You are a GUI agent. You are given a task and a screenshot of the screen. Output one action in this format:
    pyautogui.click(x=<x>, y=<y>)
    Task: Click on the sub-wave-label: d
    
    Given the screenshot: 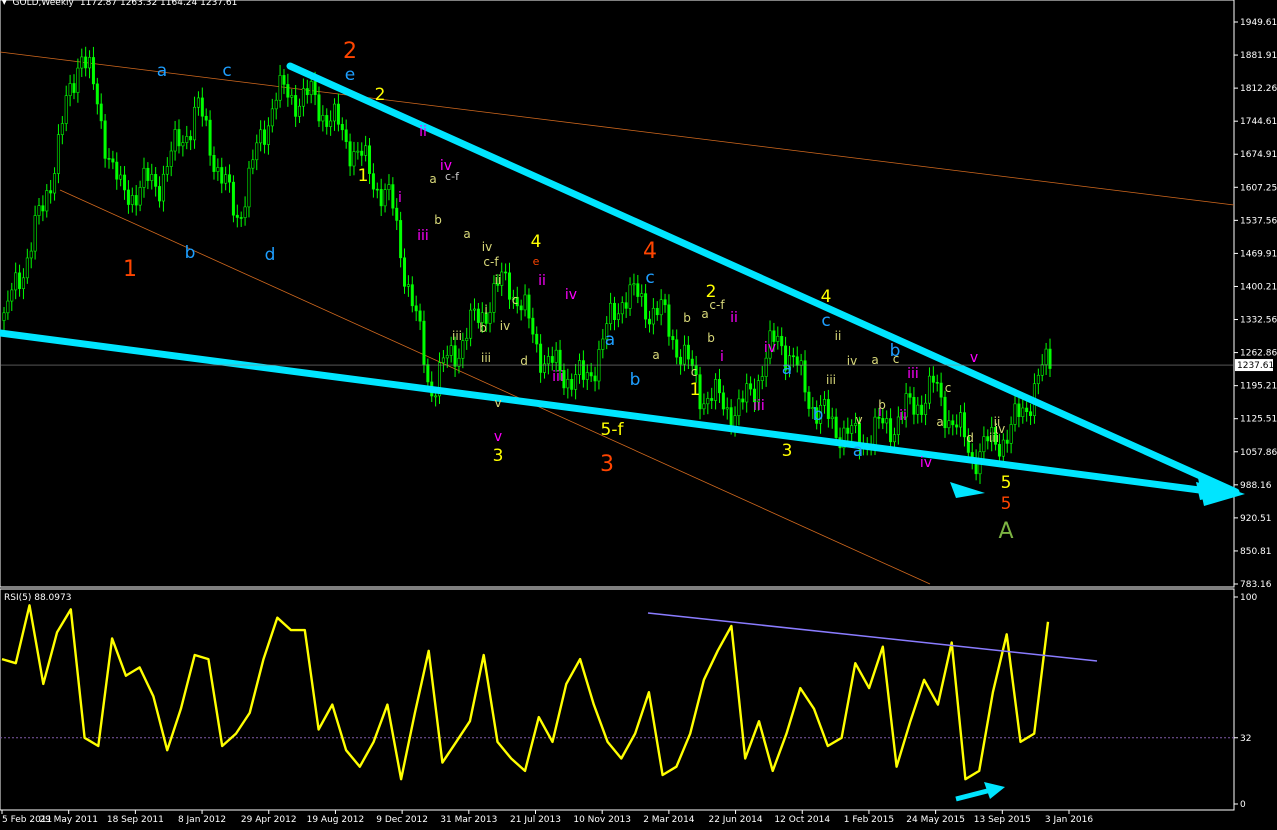 What is the action you would take?
    pyautogui.click(x=970, y=438)
    